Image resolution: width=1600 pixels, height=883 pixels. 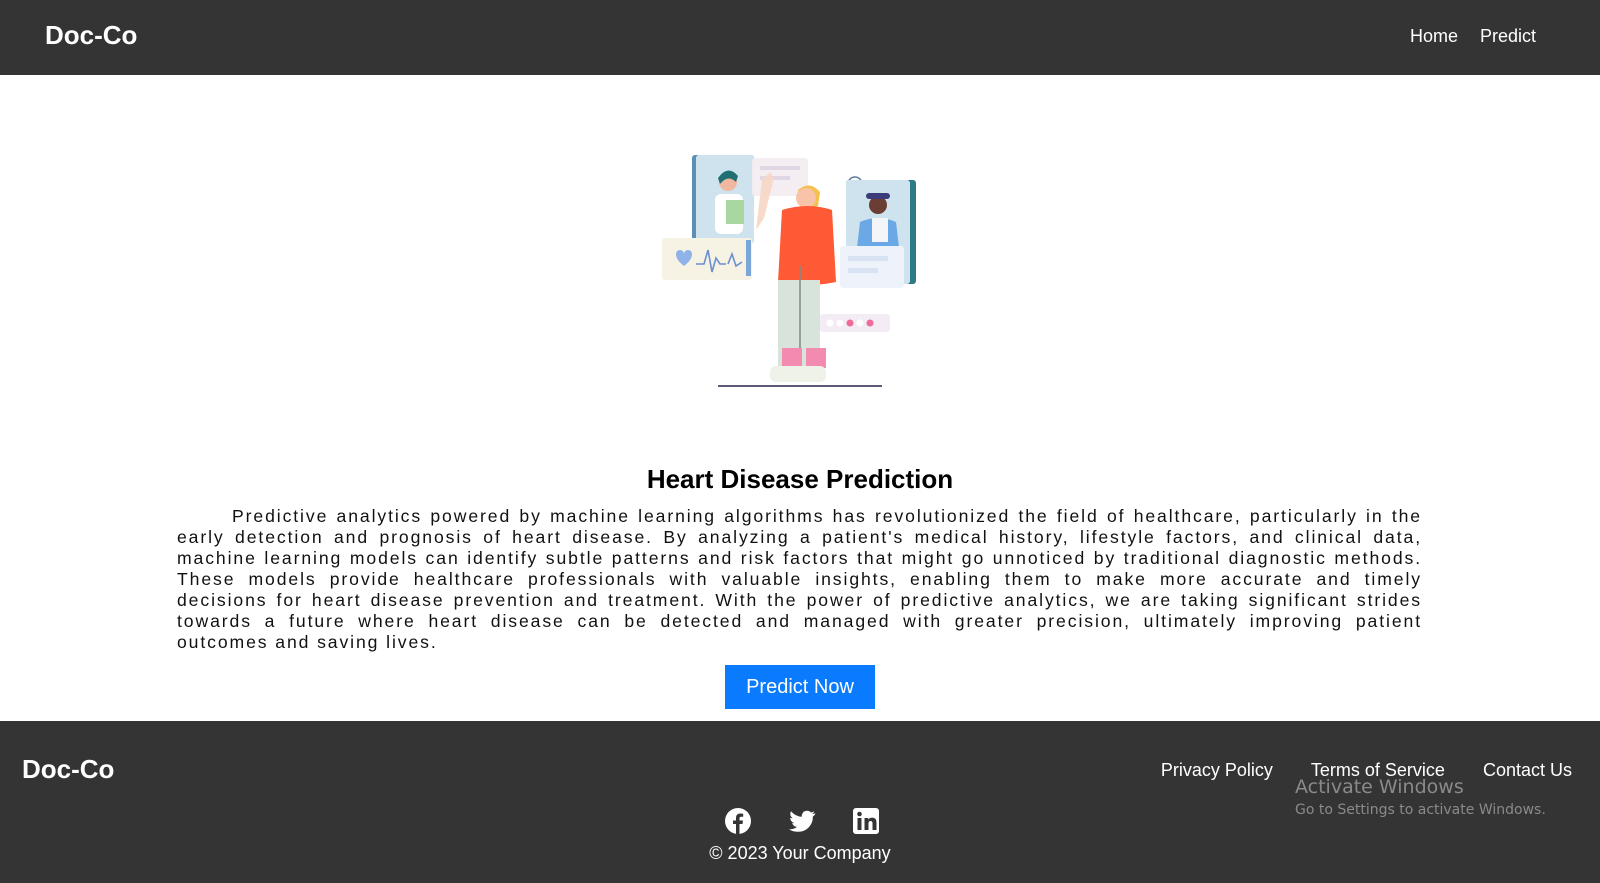 I want to click on doctor-patient-illustration, so click(x=792, y=272).